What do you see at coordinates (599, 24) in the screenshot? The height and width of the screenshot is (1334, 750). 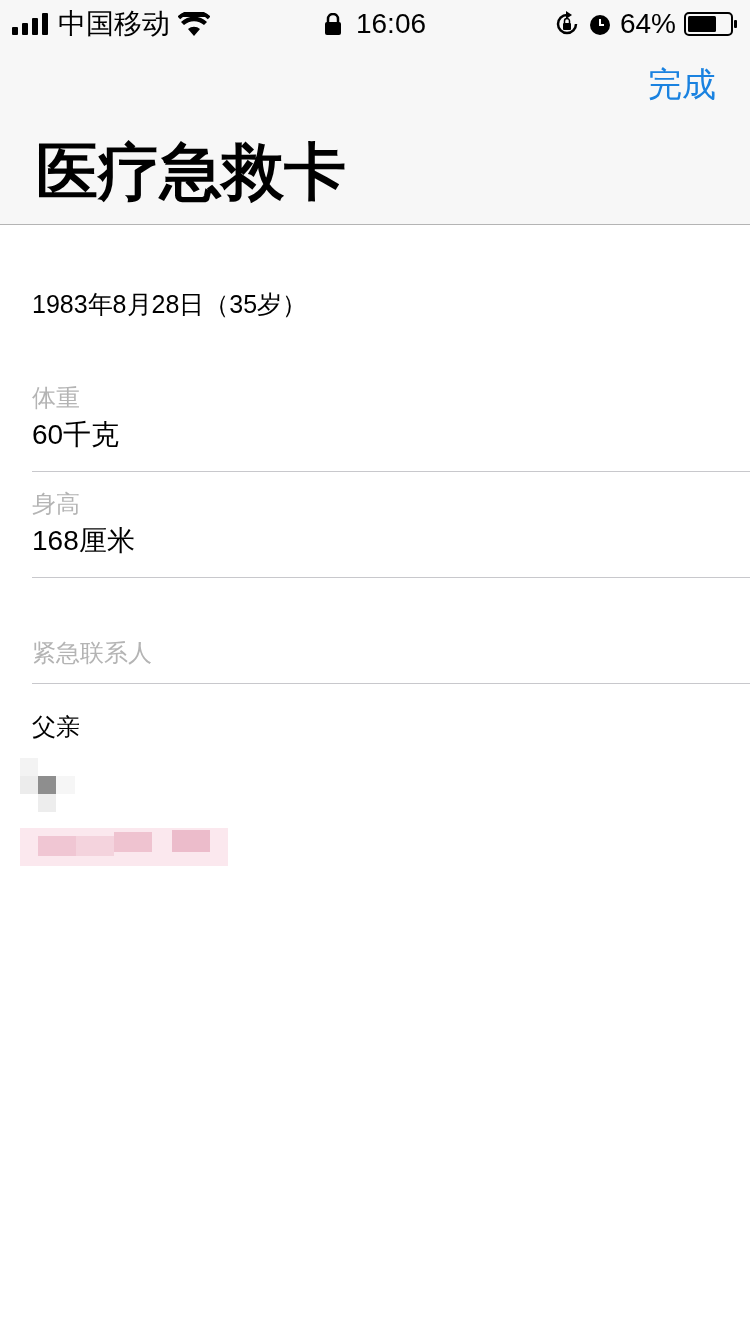 I see `alarm-icon` at bounding box center [599, 24].